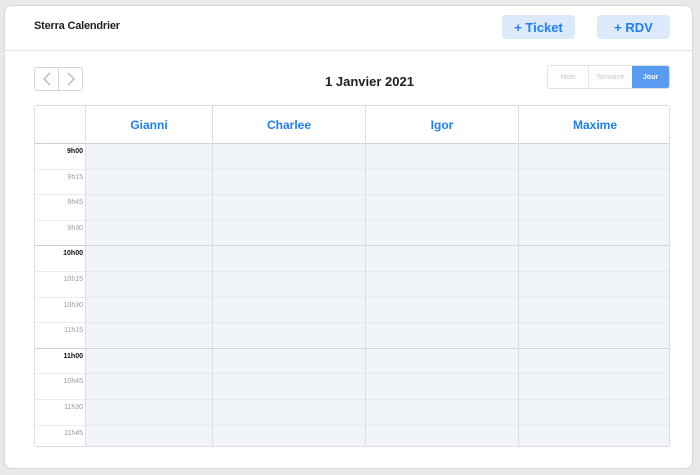 The height and width of the screenshot is (475, 700). I want to click on time-slot-row: 10h00, so click(60, 258).